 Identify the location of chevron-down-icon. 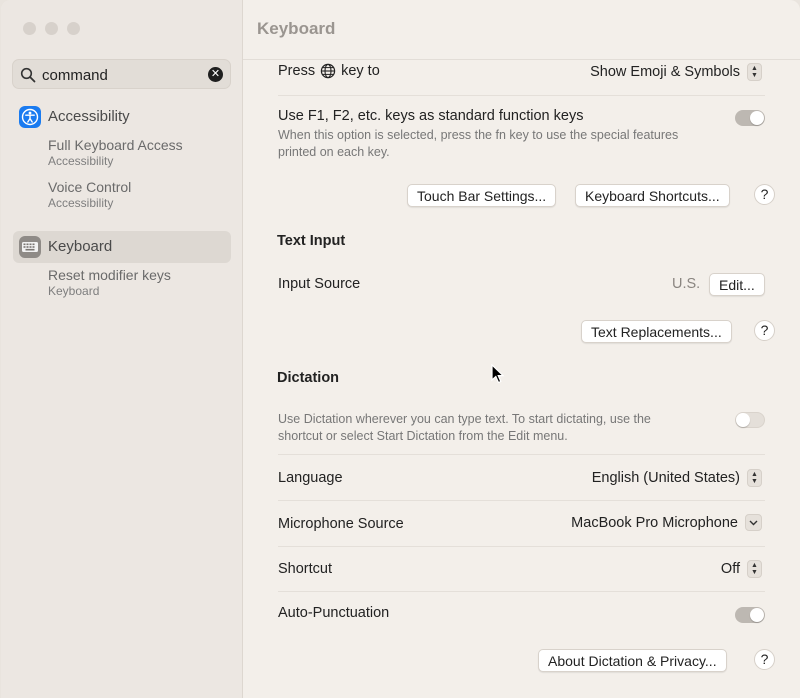
(753, 522).